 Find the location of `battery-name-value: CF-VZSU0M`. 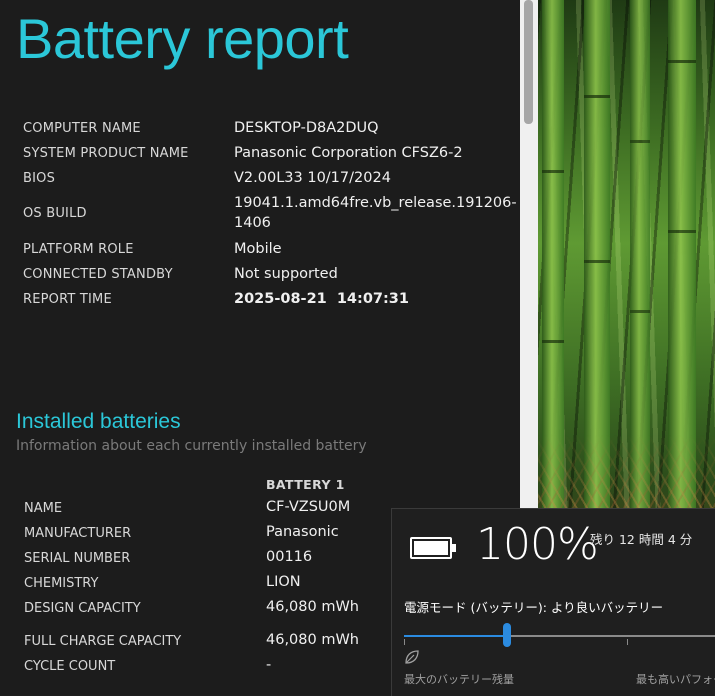

battery-name-value: CF-VZSU0M is located at coordinates (308, 507).